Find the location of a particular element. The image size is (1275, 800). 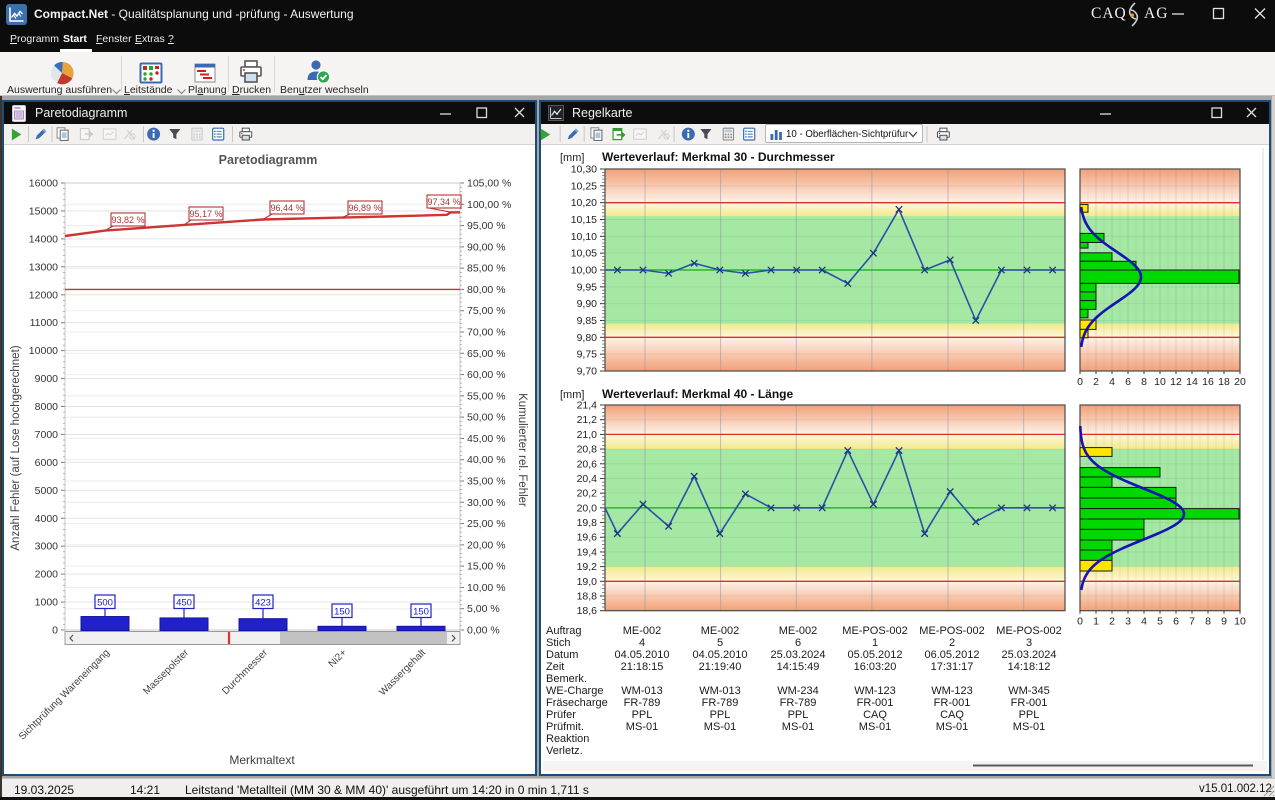

svg-text: 9,85 is located at coordinates (587, 321).